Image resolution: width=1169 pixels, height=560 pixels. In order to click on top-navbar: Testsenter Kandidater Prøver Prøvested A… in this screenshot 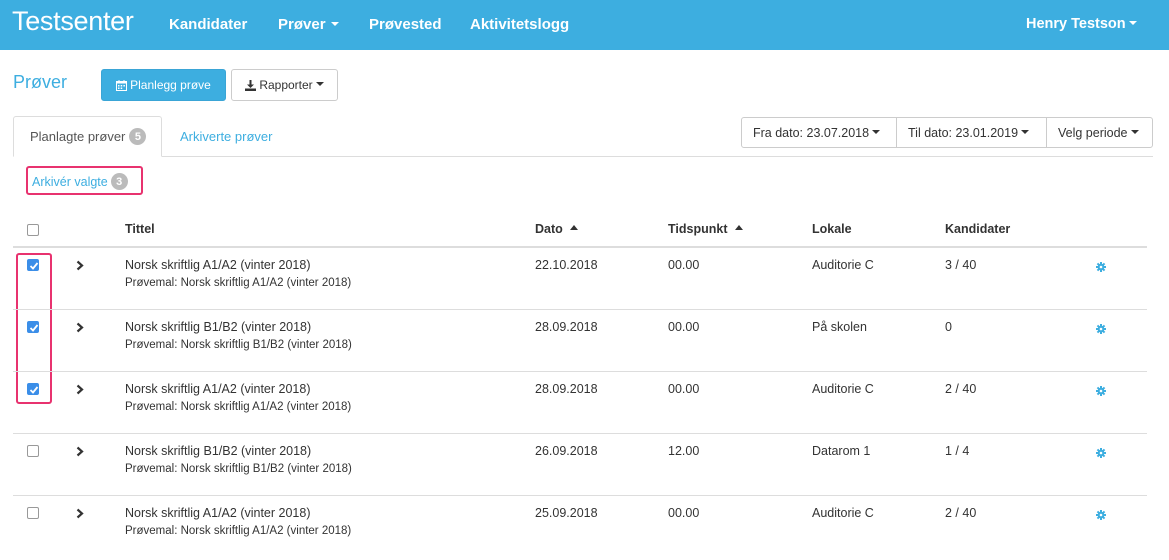, I will do `click(584, 25)`.